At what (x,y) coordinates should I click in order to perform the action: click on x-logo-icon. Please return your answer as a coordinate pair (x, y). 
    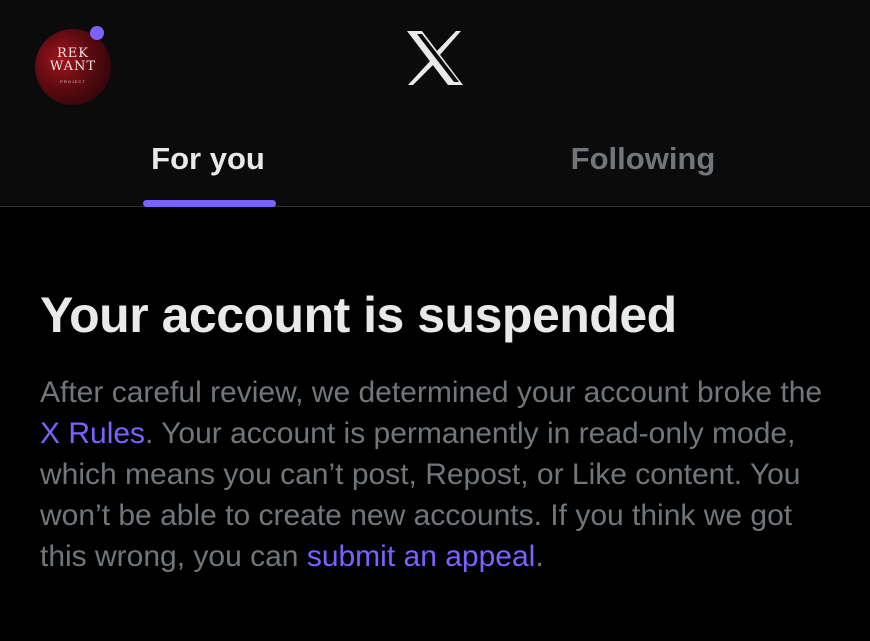
    Looking at the image, I should click on (435, 58).